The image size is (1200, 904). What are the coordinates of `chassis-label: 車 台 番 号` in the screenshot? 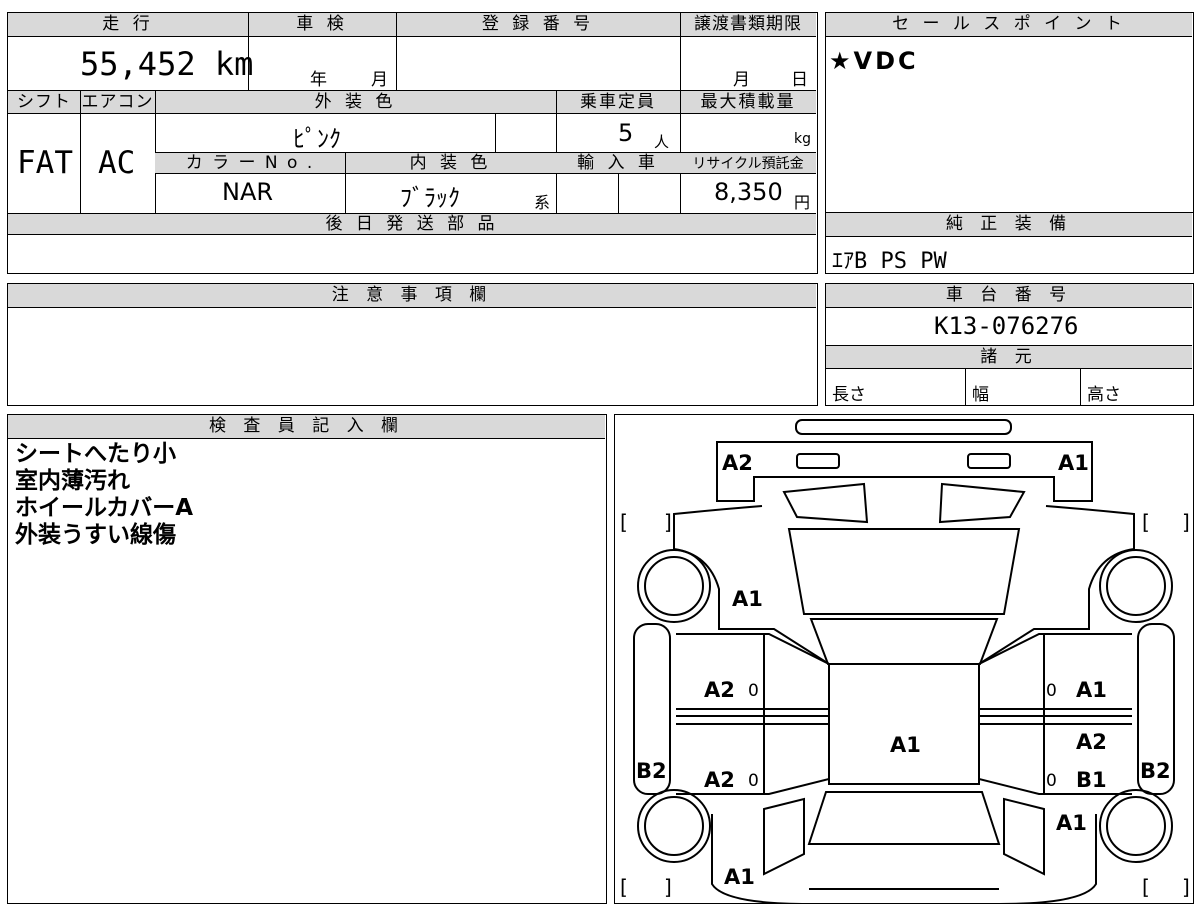 It's located at (1009, 296).